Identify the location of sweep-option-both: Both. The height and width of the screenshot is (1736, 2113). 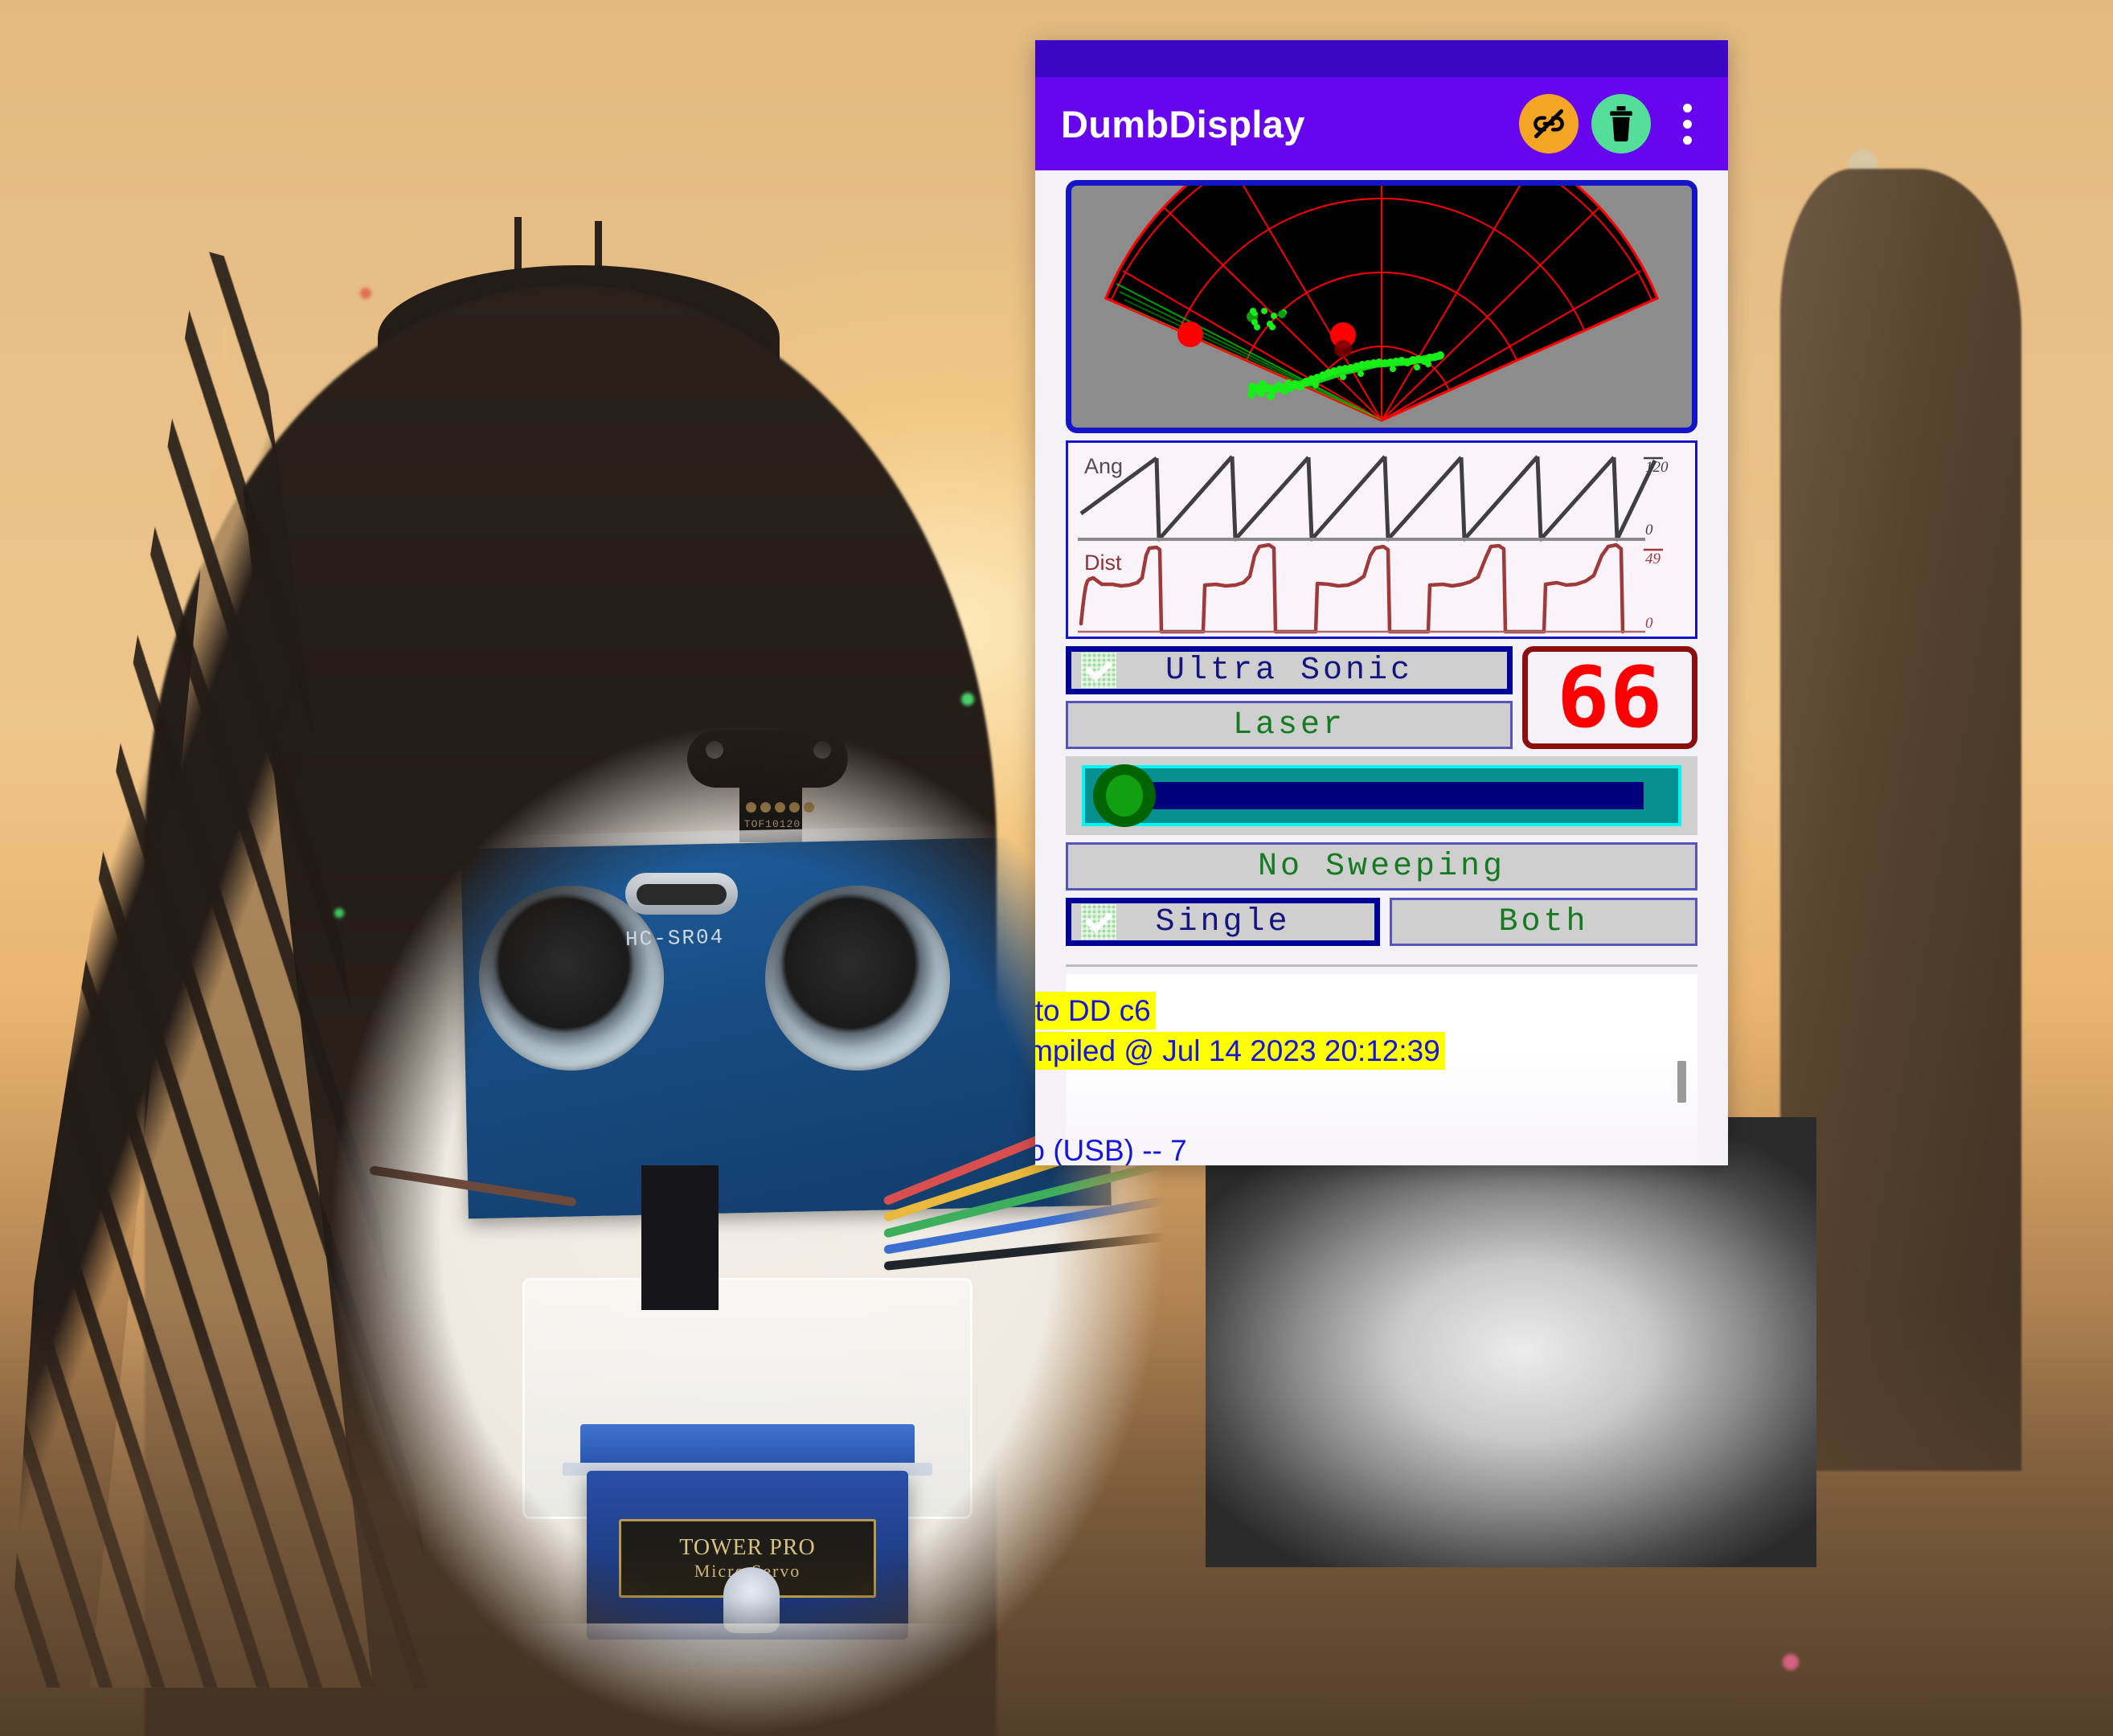
(1543, 922).